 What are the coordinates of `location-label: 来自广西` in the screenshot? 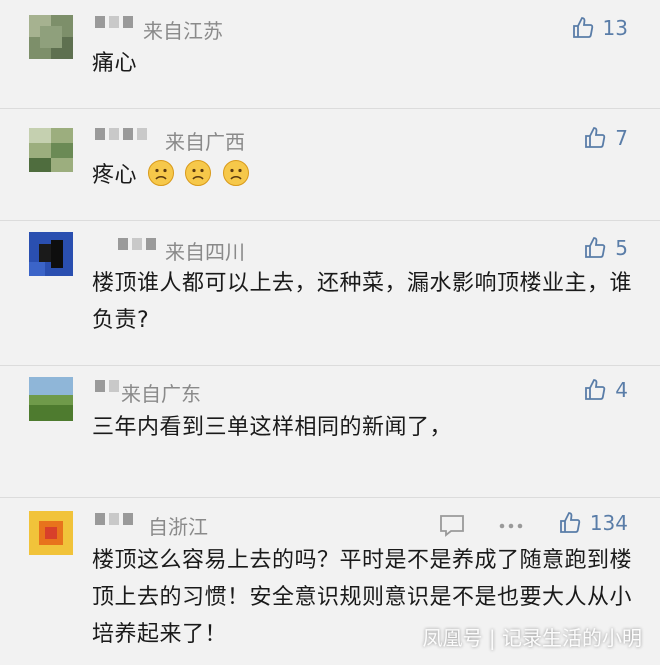 It's located at (205, 142).